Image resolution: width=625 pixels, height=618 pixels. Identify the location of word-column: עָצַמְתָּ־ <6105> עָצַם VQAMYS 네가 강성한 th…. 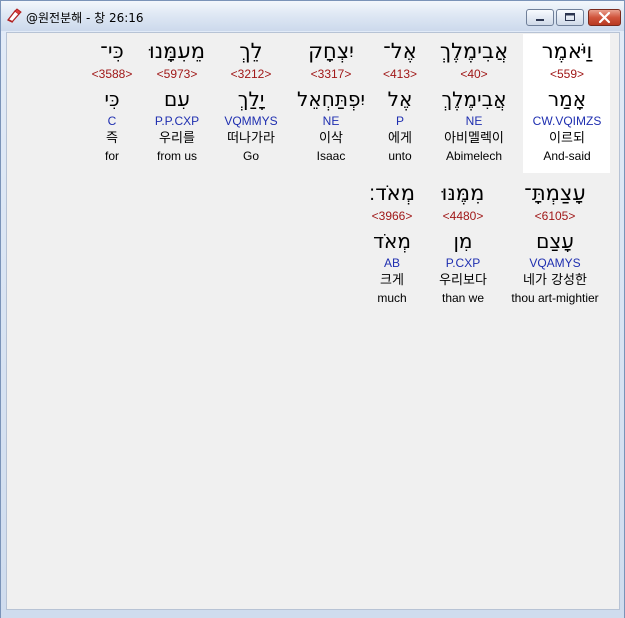
(555, 243).